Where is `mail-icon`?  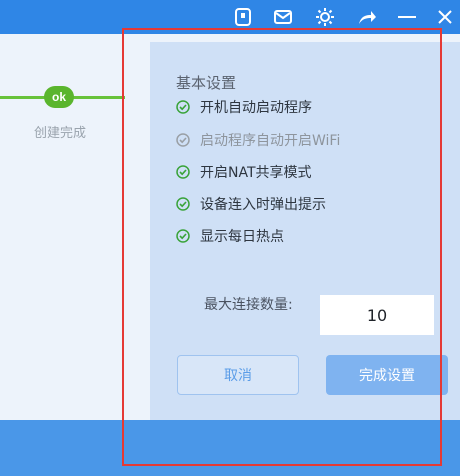 mail-icon is located at coordinates (283, 17).